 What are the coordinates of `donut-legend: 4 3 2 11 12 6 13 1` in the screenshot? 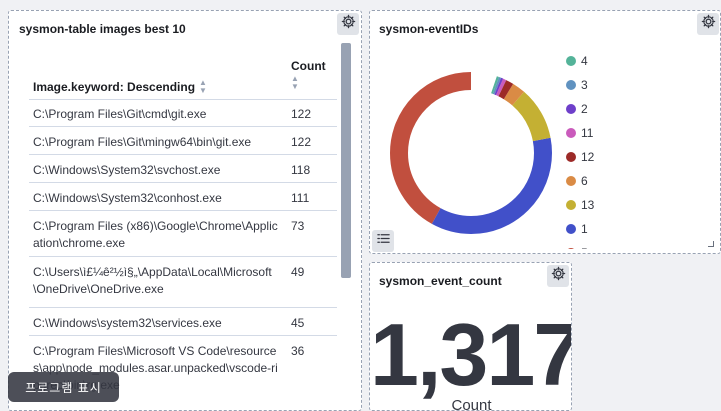 It's located at (636, 149).